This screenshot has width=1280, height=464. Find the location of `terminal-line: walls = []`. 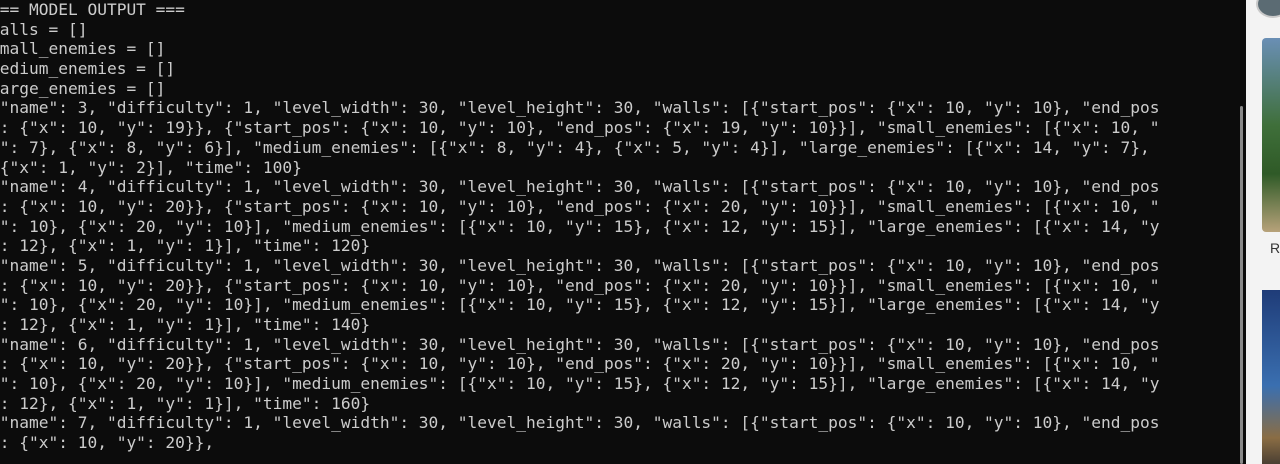

terminal-line: walls = [] is located at coordinates (44, 29).